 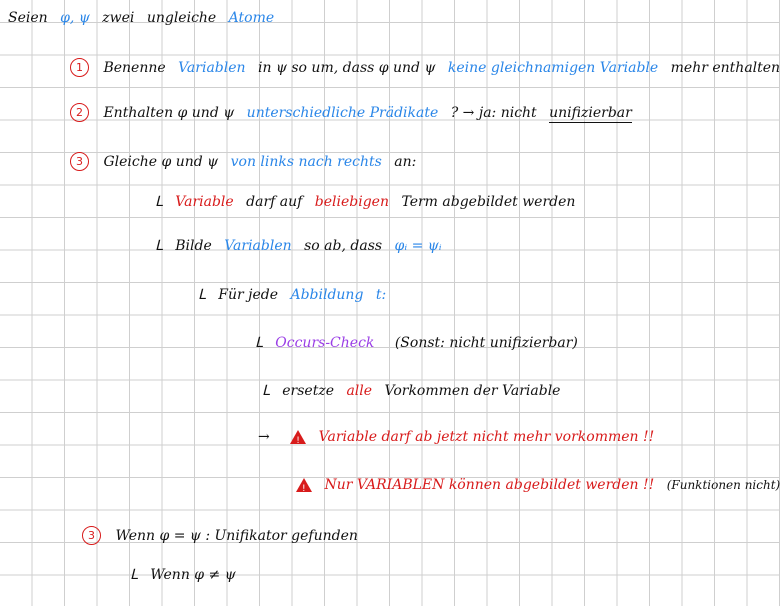 I want to click on line-ersetze: ᒪ ersetze alle Vorkommen der Variable, so click(x=411, y=391).